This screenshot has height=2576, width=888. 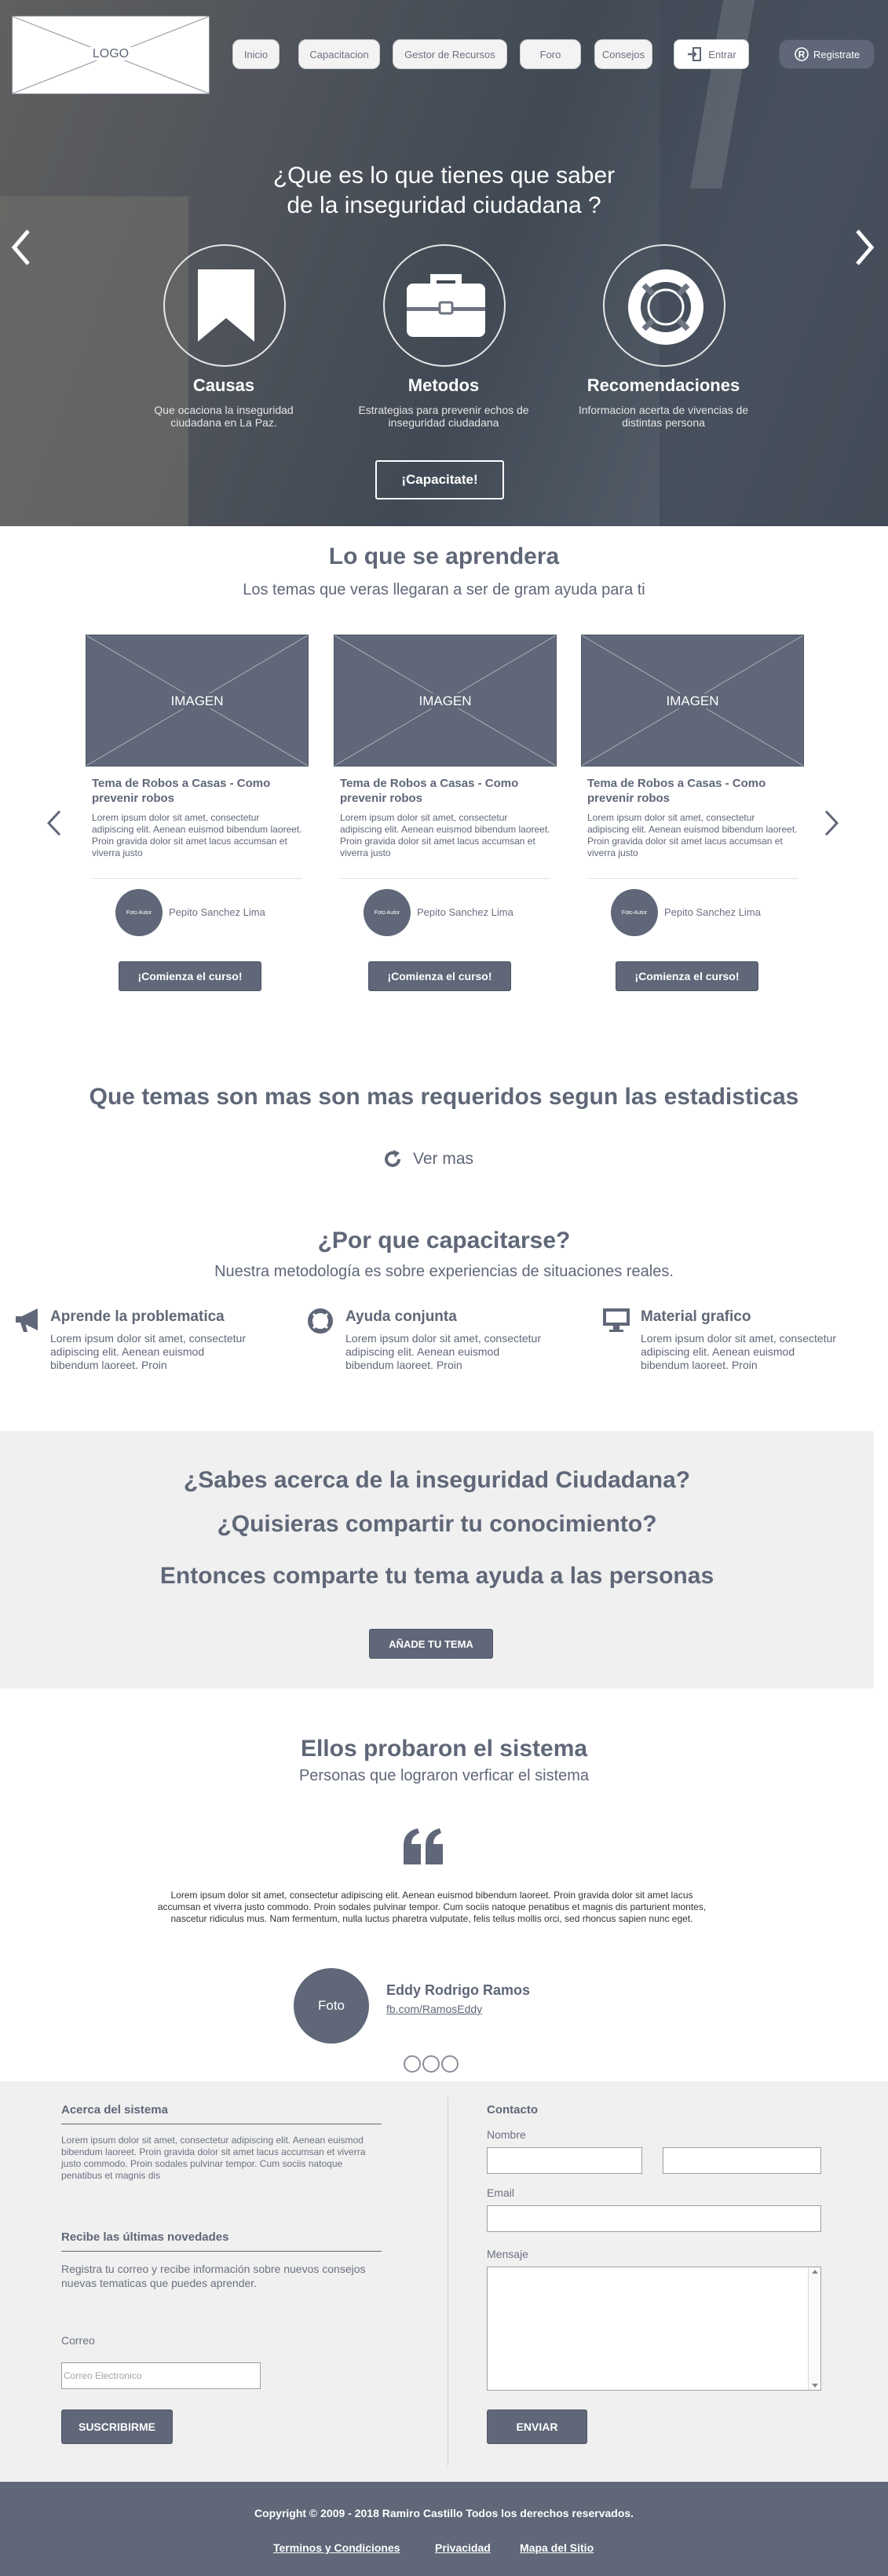 What do you see at coordinates (145, 2237) in the screenshot?
I see `news-title: Recibe las últimas novedades` at bounding box center [145, 2237].